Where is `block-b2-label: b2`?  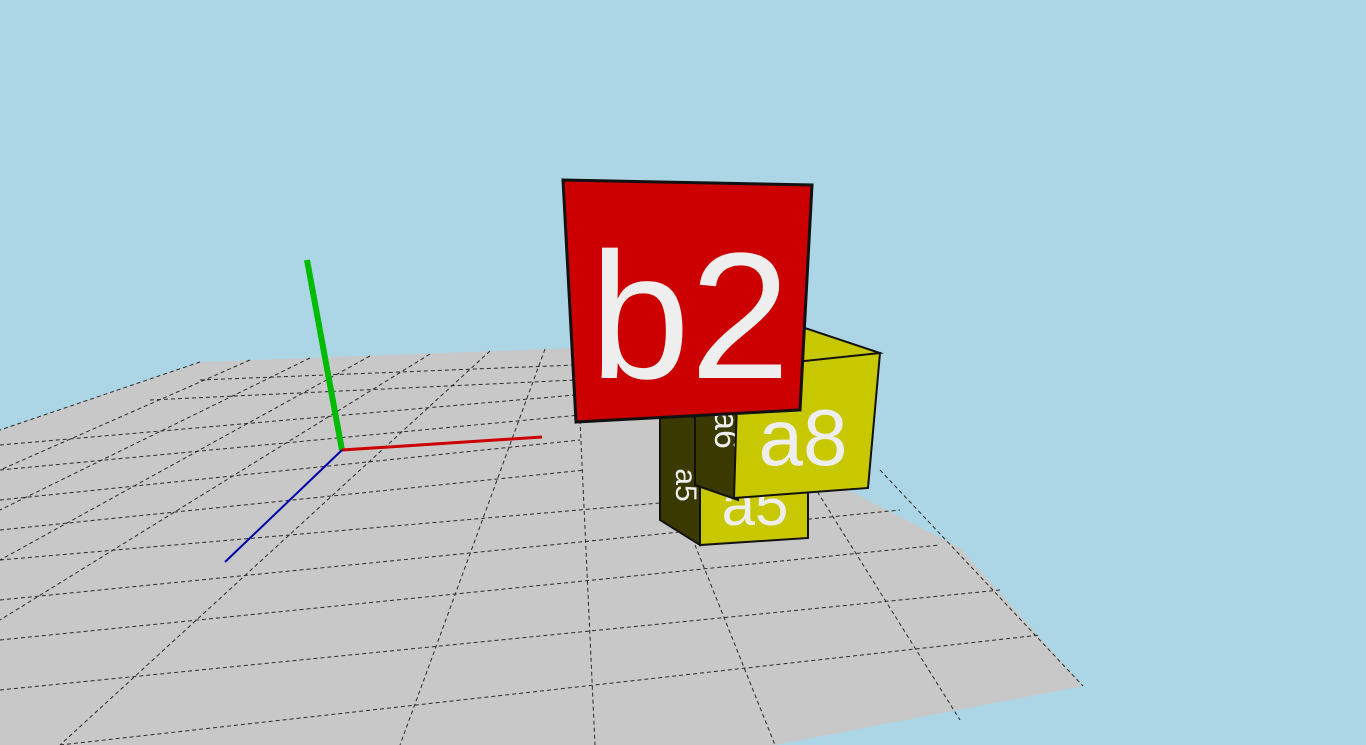
block-b2-label: b2 is located at coordinates (690, 316).